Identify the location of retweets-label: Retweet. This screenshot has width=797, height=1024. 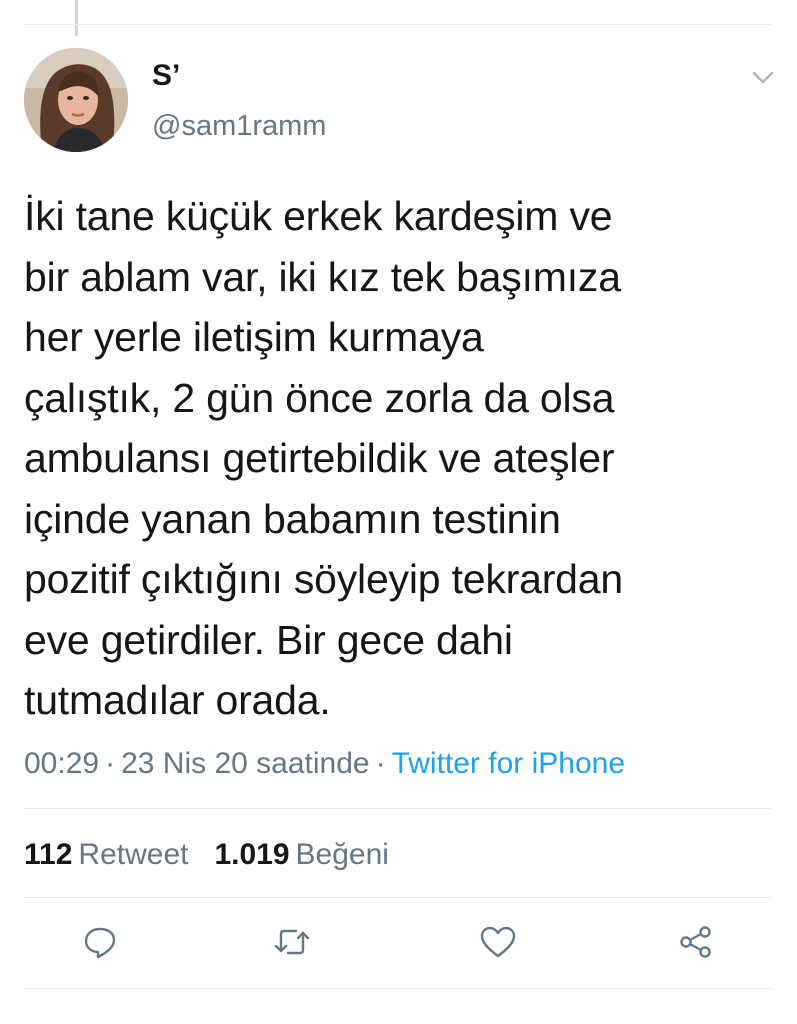
(133, 854).